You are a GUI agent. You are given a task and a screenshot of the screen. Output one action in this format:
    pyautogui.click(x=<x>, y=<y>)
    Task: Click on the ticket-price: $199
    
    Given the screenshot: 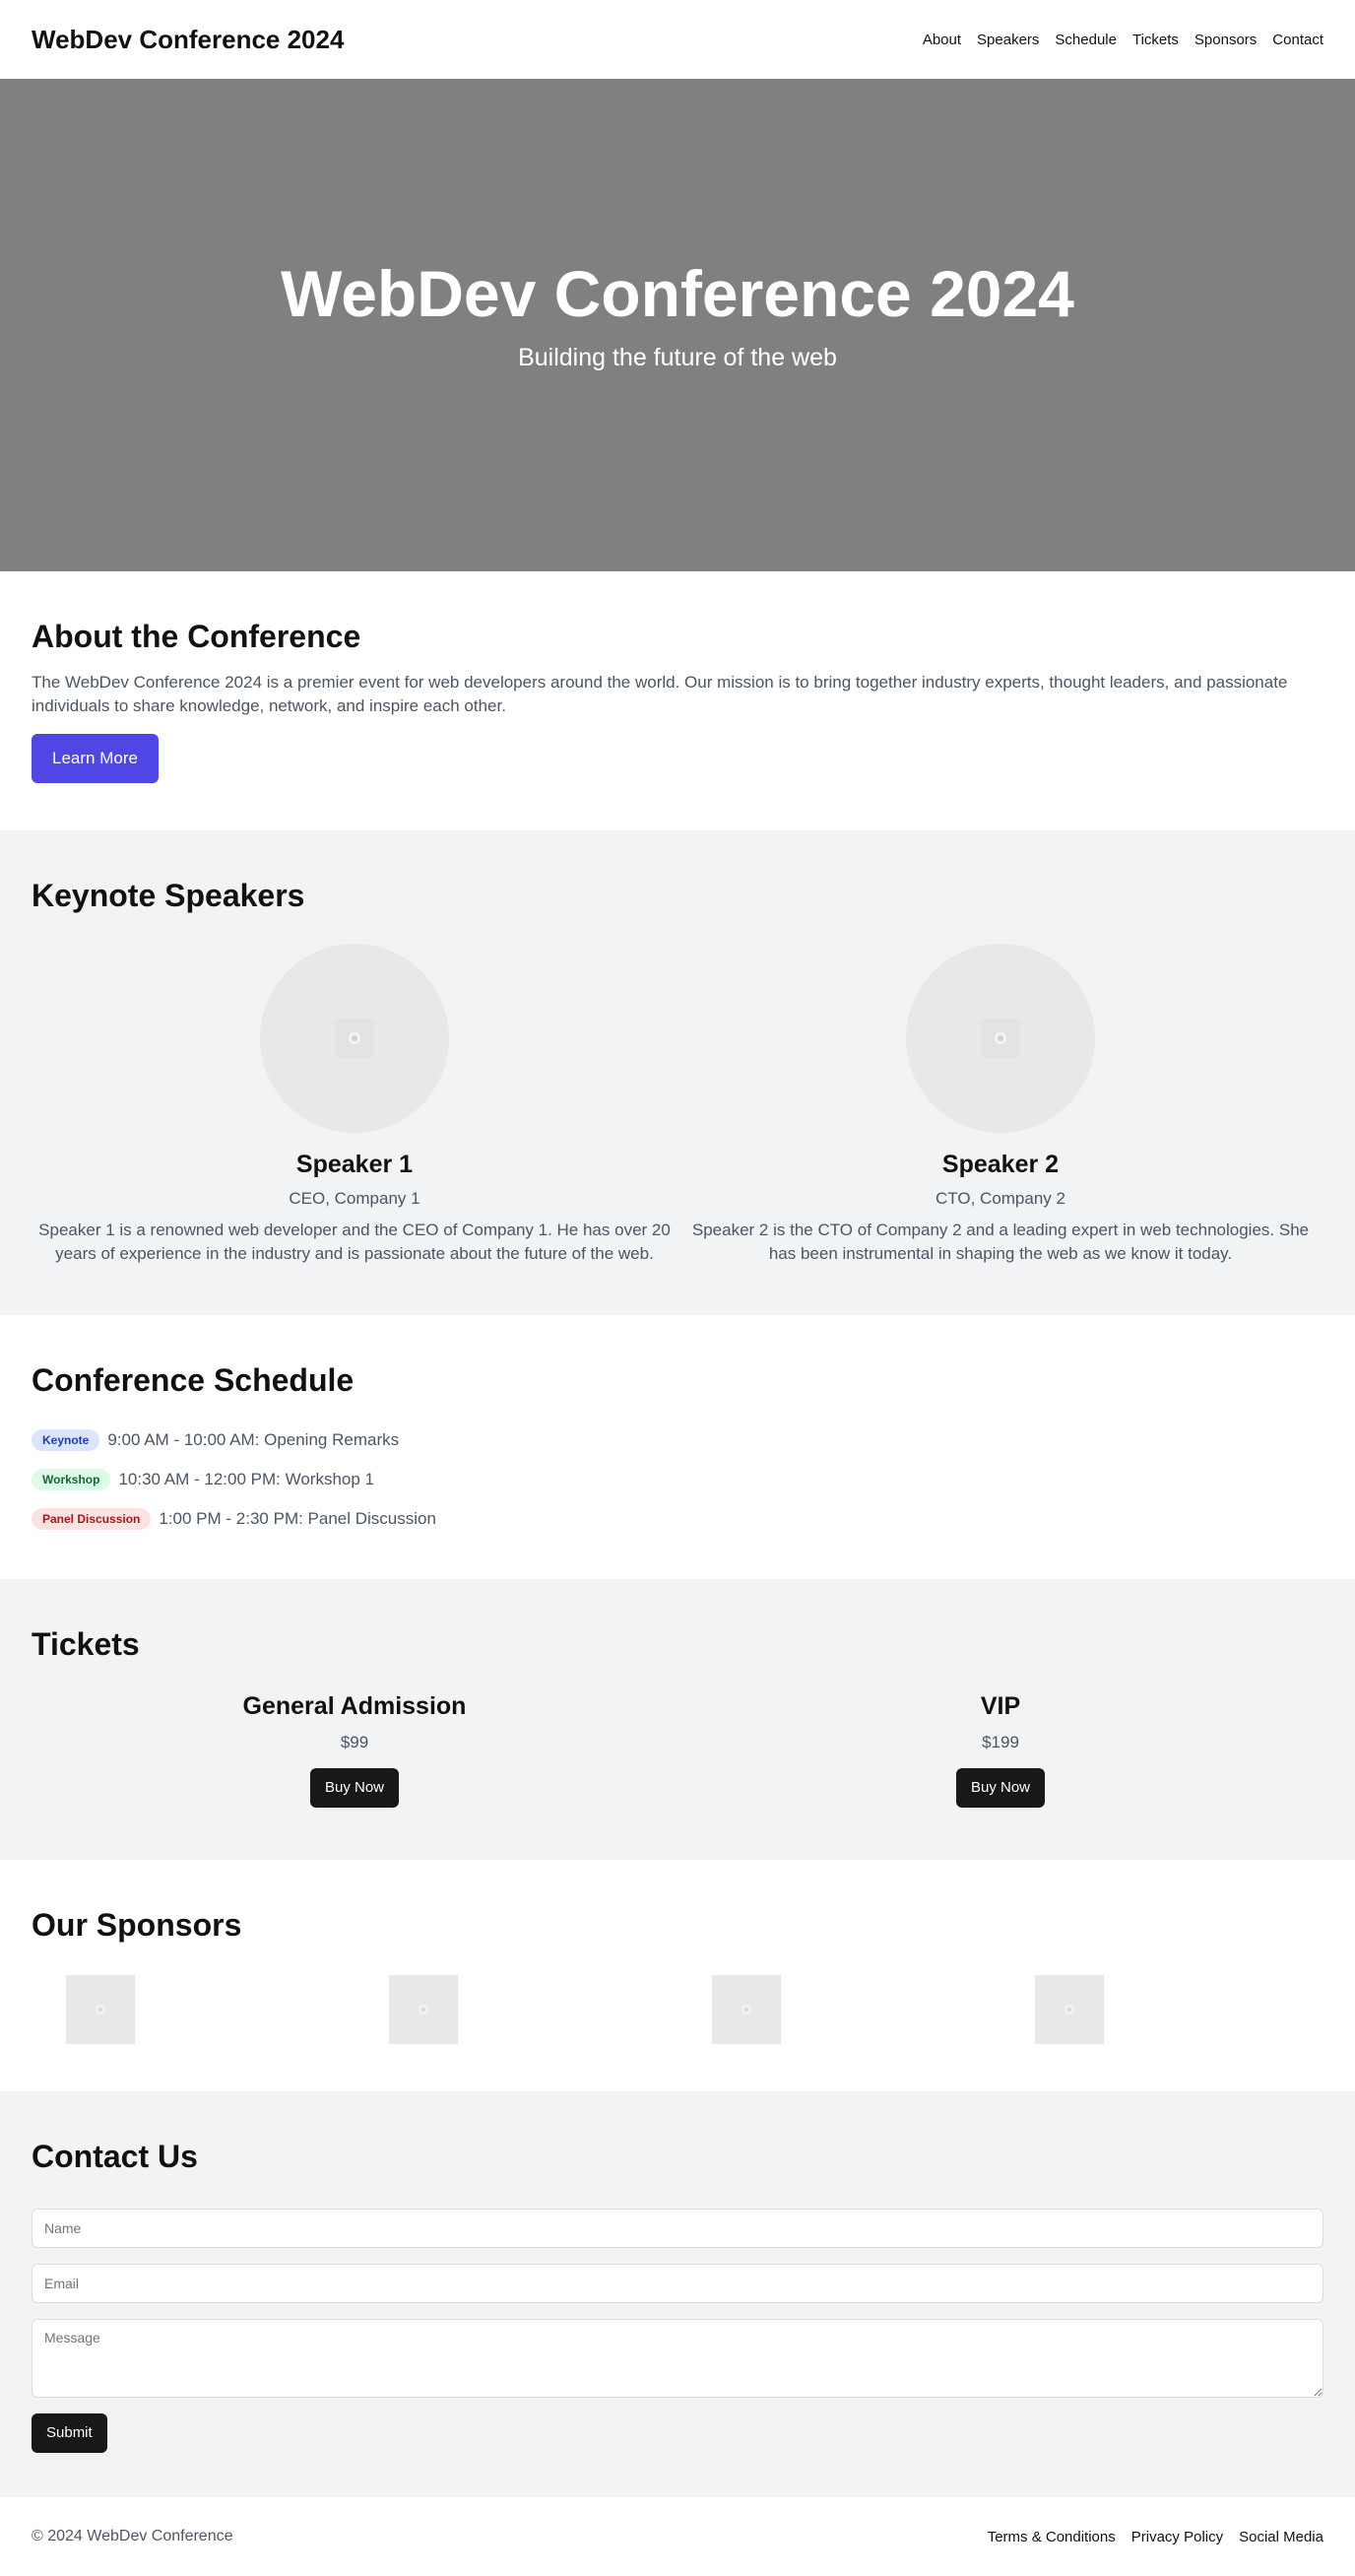 What is the action you would take?
    pyautogui.click(x=1001, y=1742)
    